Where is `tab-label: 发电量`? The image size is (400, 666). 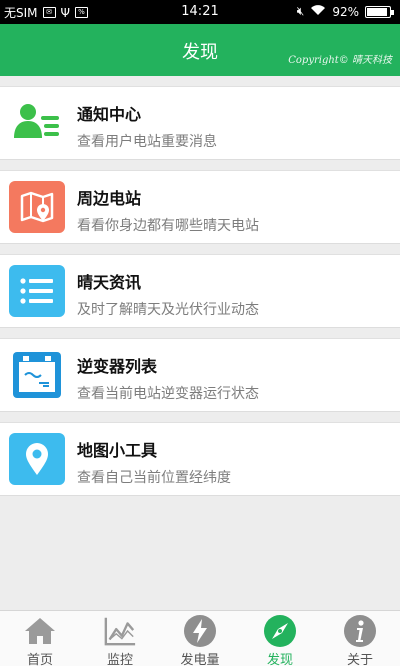 tab-label: 发电量 is located at coordinates (200, 659).